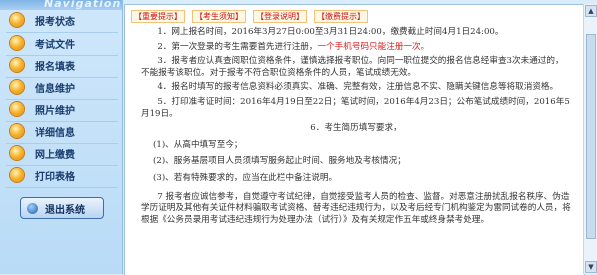 The height and width of the screenshot is (275, 597). I want to click on sidebar-item-online-payment: 网上缴费, so click(61, 153).